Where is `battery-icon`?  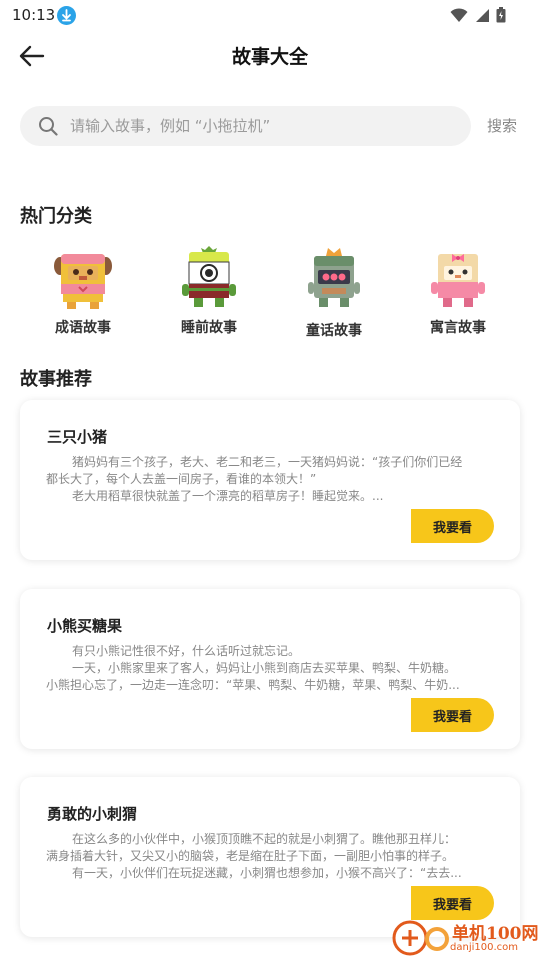
battery-icon is located at coordinates (501, 15).